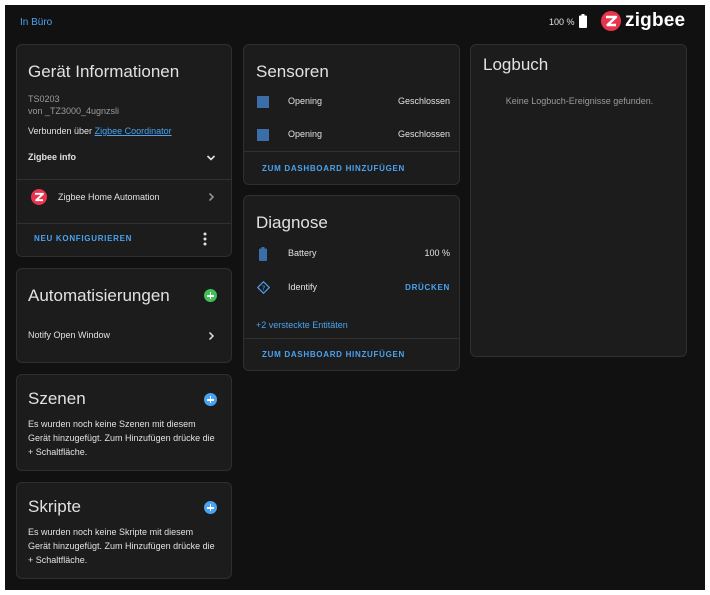  Describe the element at coordinates (54, 506) in the screenshot. I see `card-title: Skripte` at that location.